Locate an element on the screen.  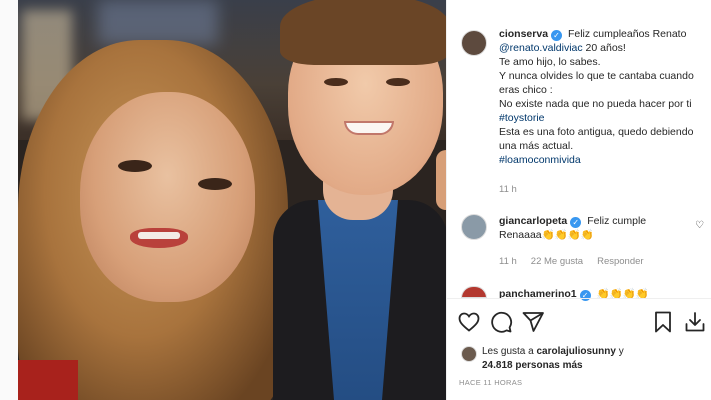
caption-line1: Feliz cumpleaños Renato is located at coordinates (627, 34).